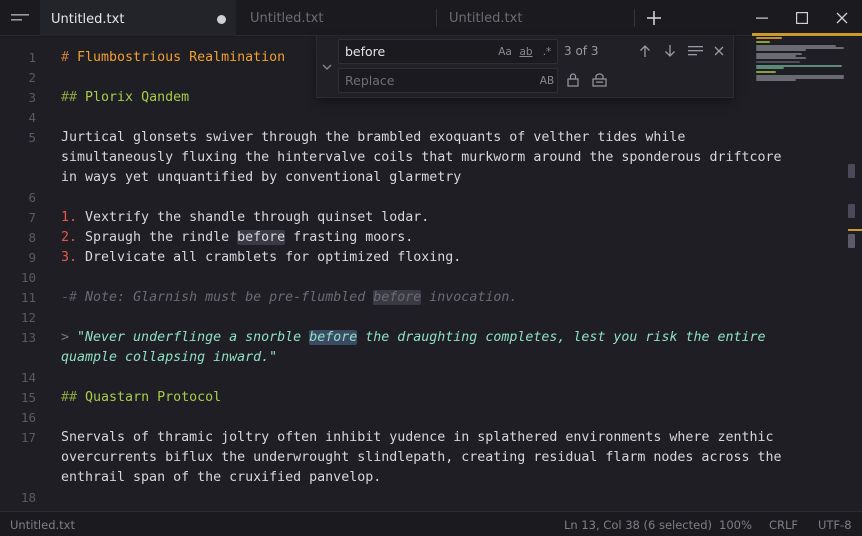  Describe the element at coordinates (28, 397) in the screenshot. I see `line-number: 15` at that location.